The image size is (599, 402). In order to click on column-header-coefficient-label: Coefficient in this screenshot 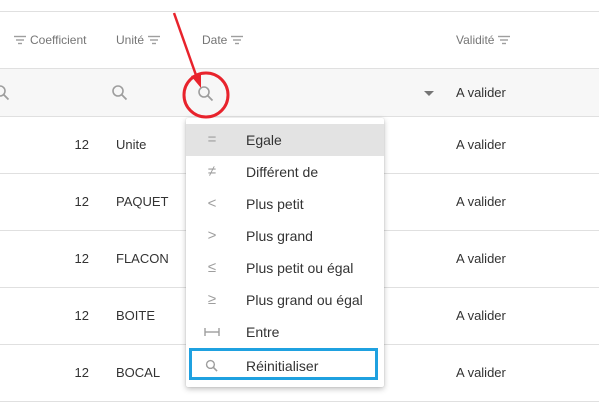, I will do `click(58, 40)`.